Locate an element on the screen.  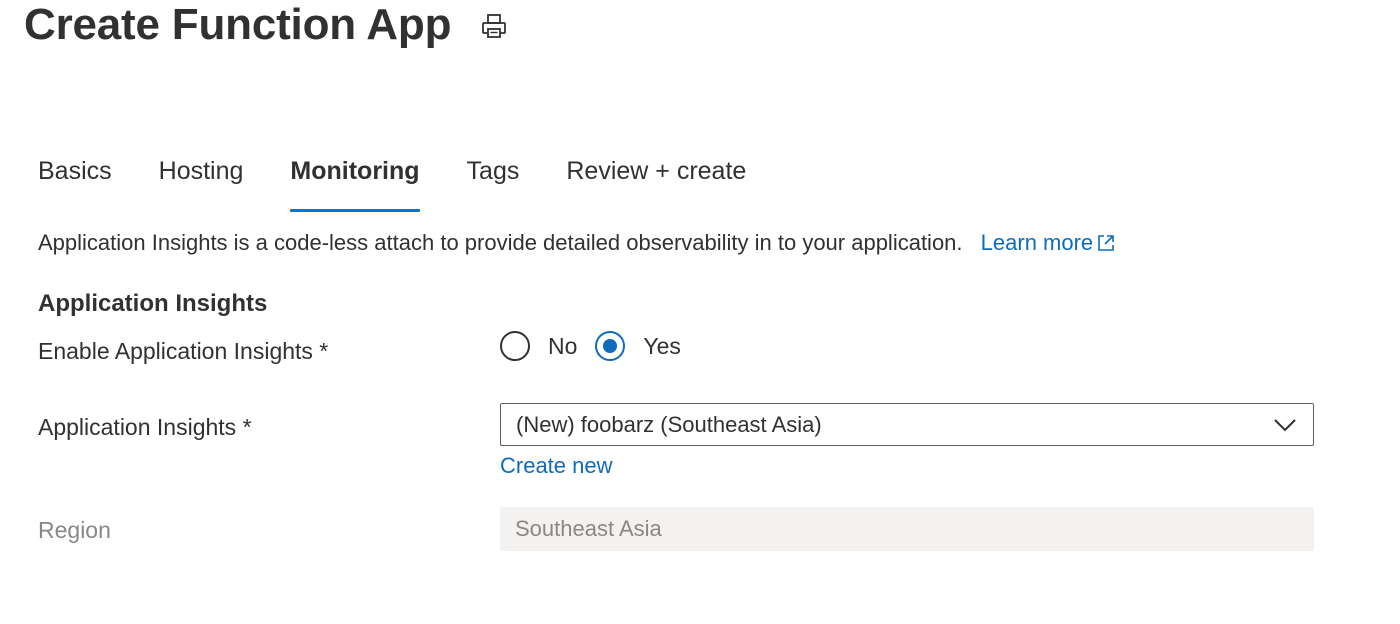
radio-yes-label: Yes is located at coordinates (662, 345).